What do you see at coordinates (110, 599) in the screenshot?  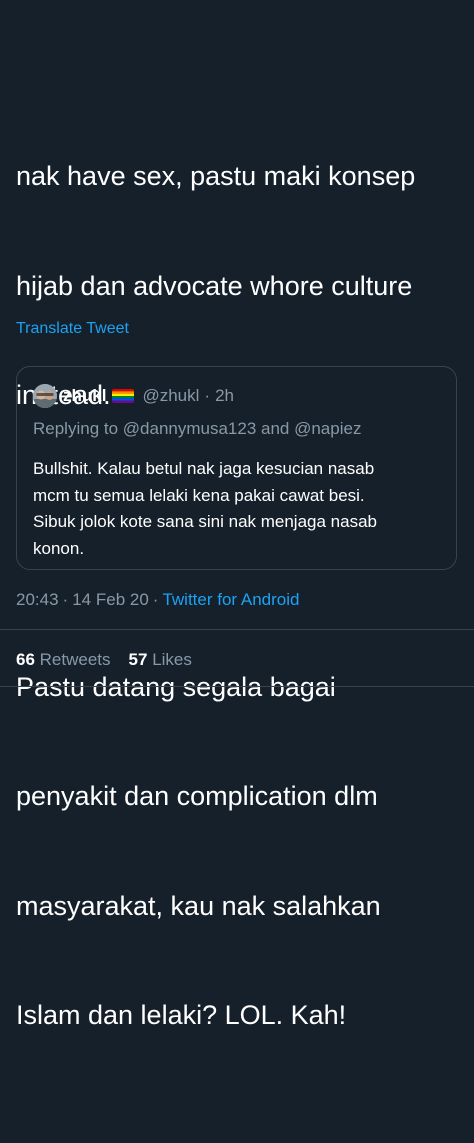 I see `tweet-date: 14 Feb 20` at bounding box center [110, 599].